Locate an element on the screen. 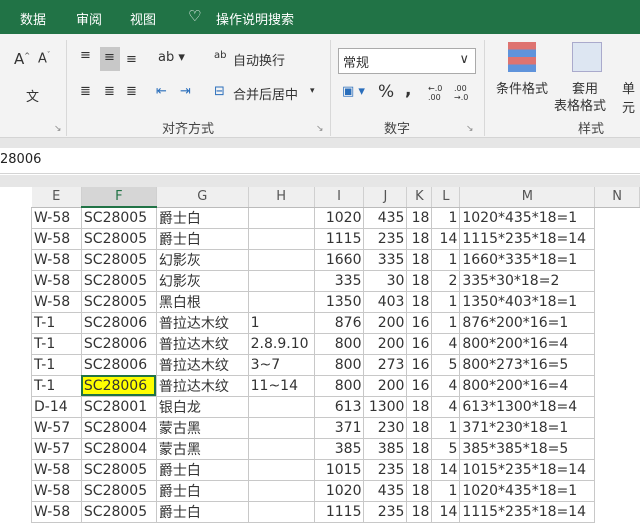 Image resolution: width=640 pixels, height=523 pixels. cell-M: 1115*235*18=14 is located at coordinates (527, 511).